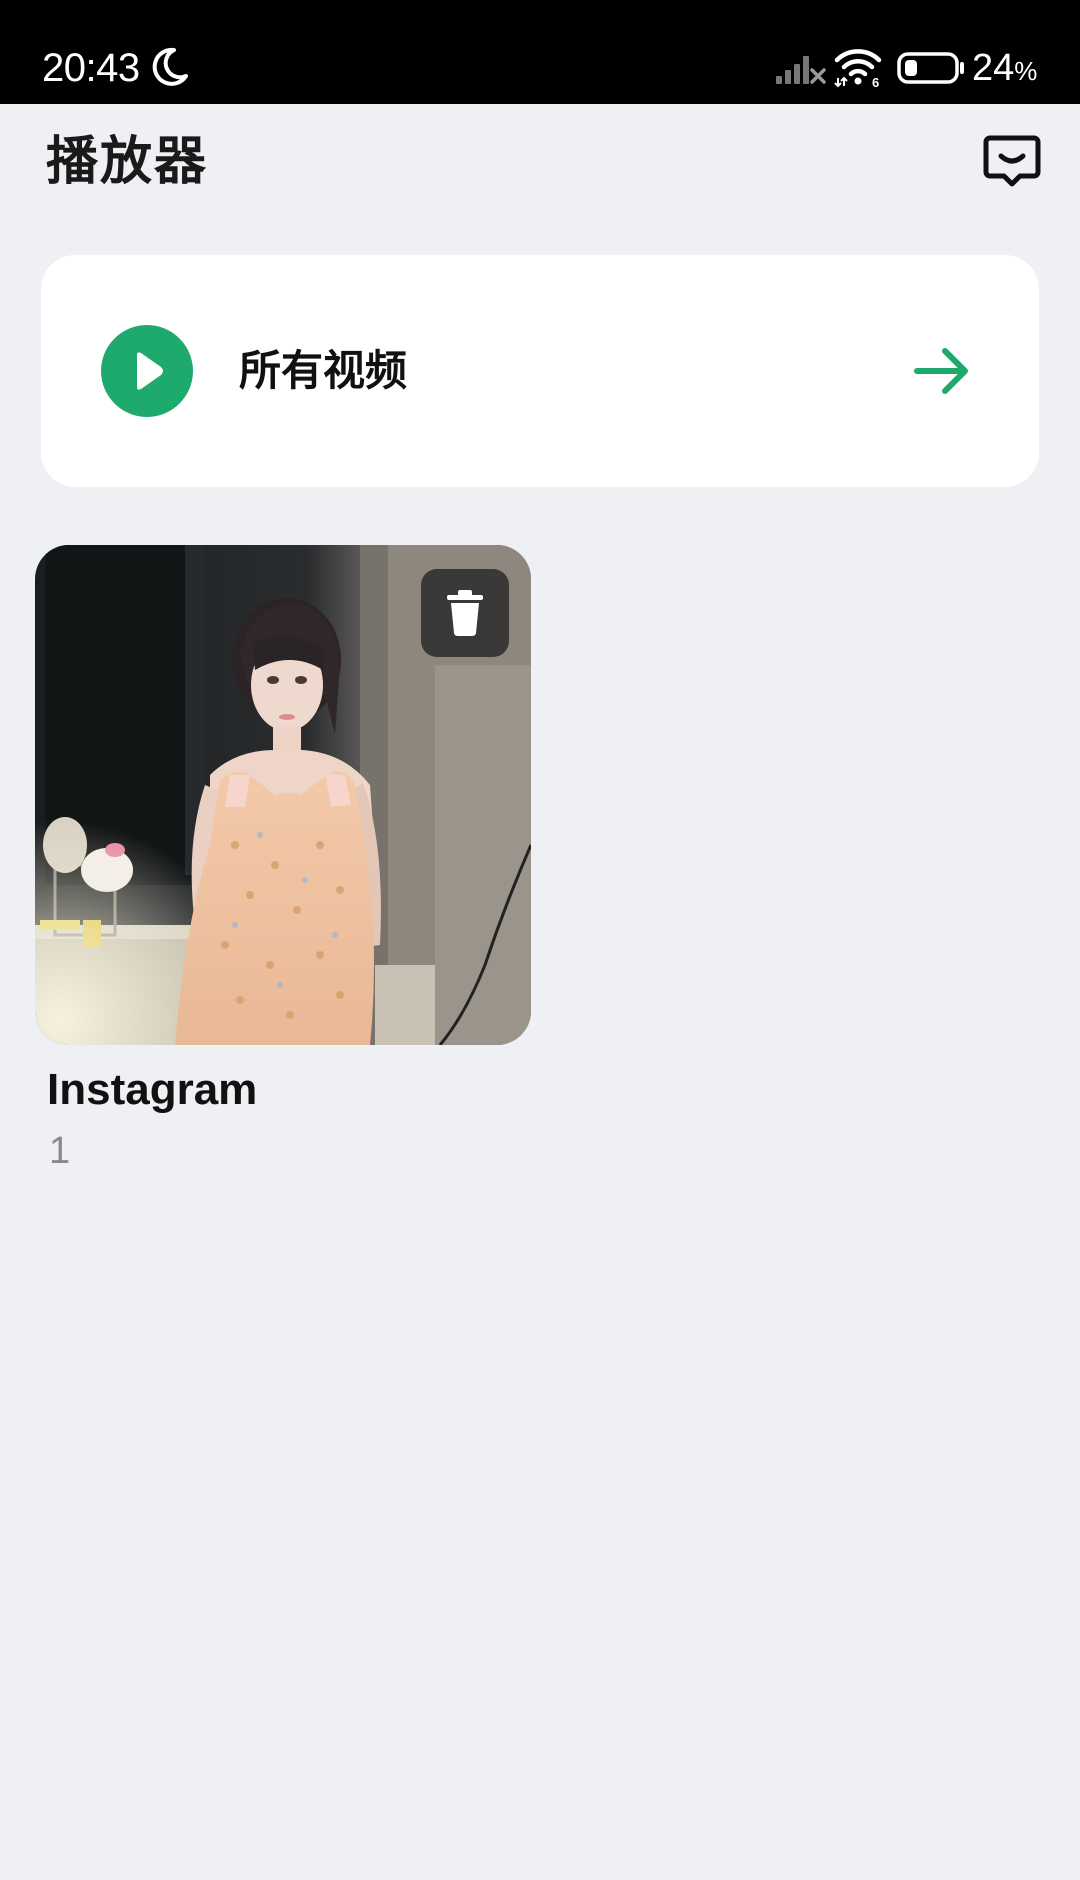 The height and width of the screenshot is (1880, 1080). What do you see at coordinates (993, 68) in the screenshot?
I see `battery-level: 24` at bounding box center [993, 68].